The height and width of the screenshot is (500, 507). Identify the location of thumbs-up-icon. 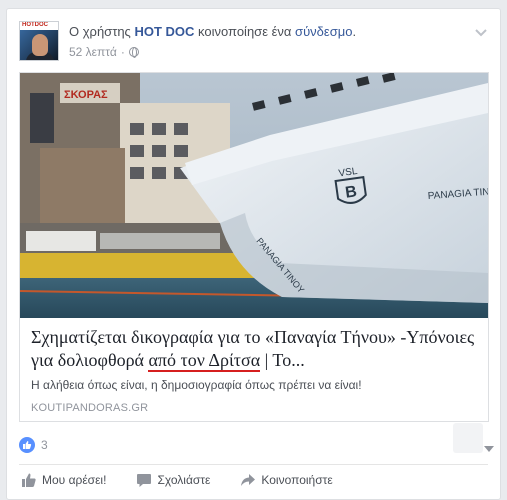
(29, 480).